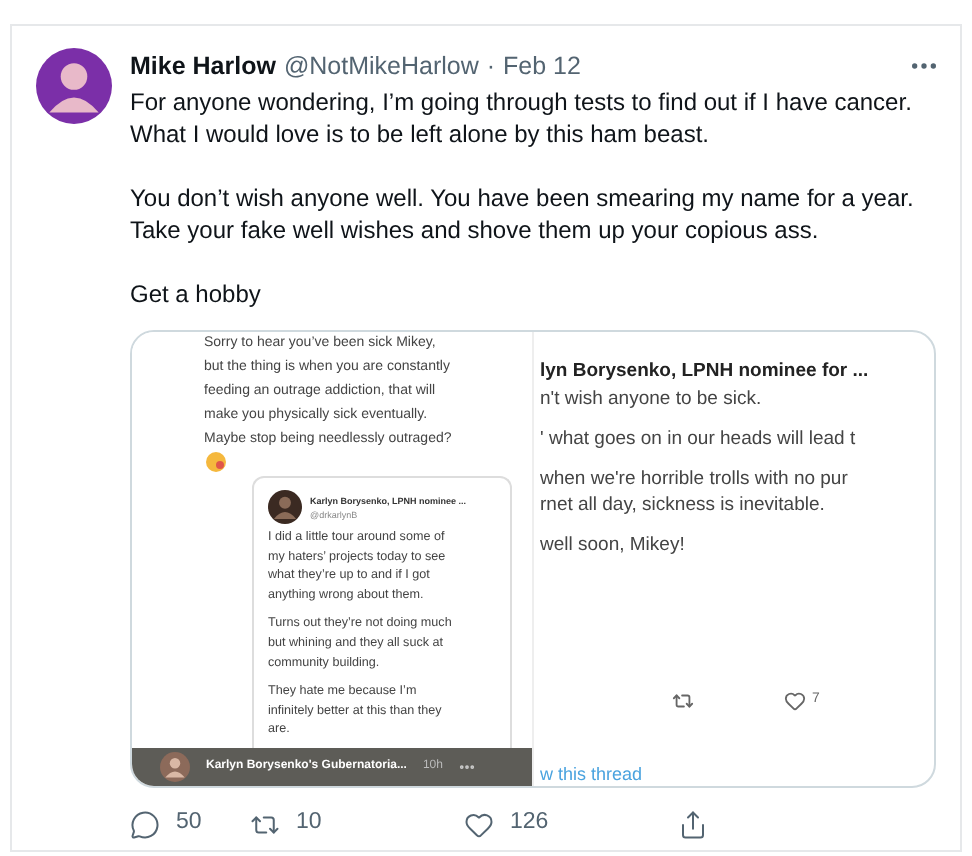  I want to click on tweet-text: Get a hobby, so click(196, 294).